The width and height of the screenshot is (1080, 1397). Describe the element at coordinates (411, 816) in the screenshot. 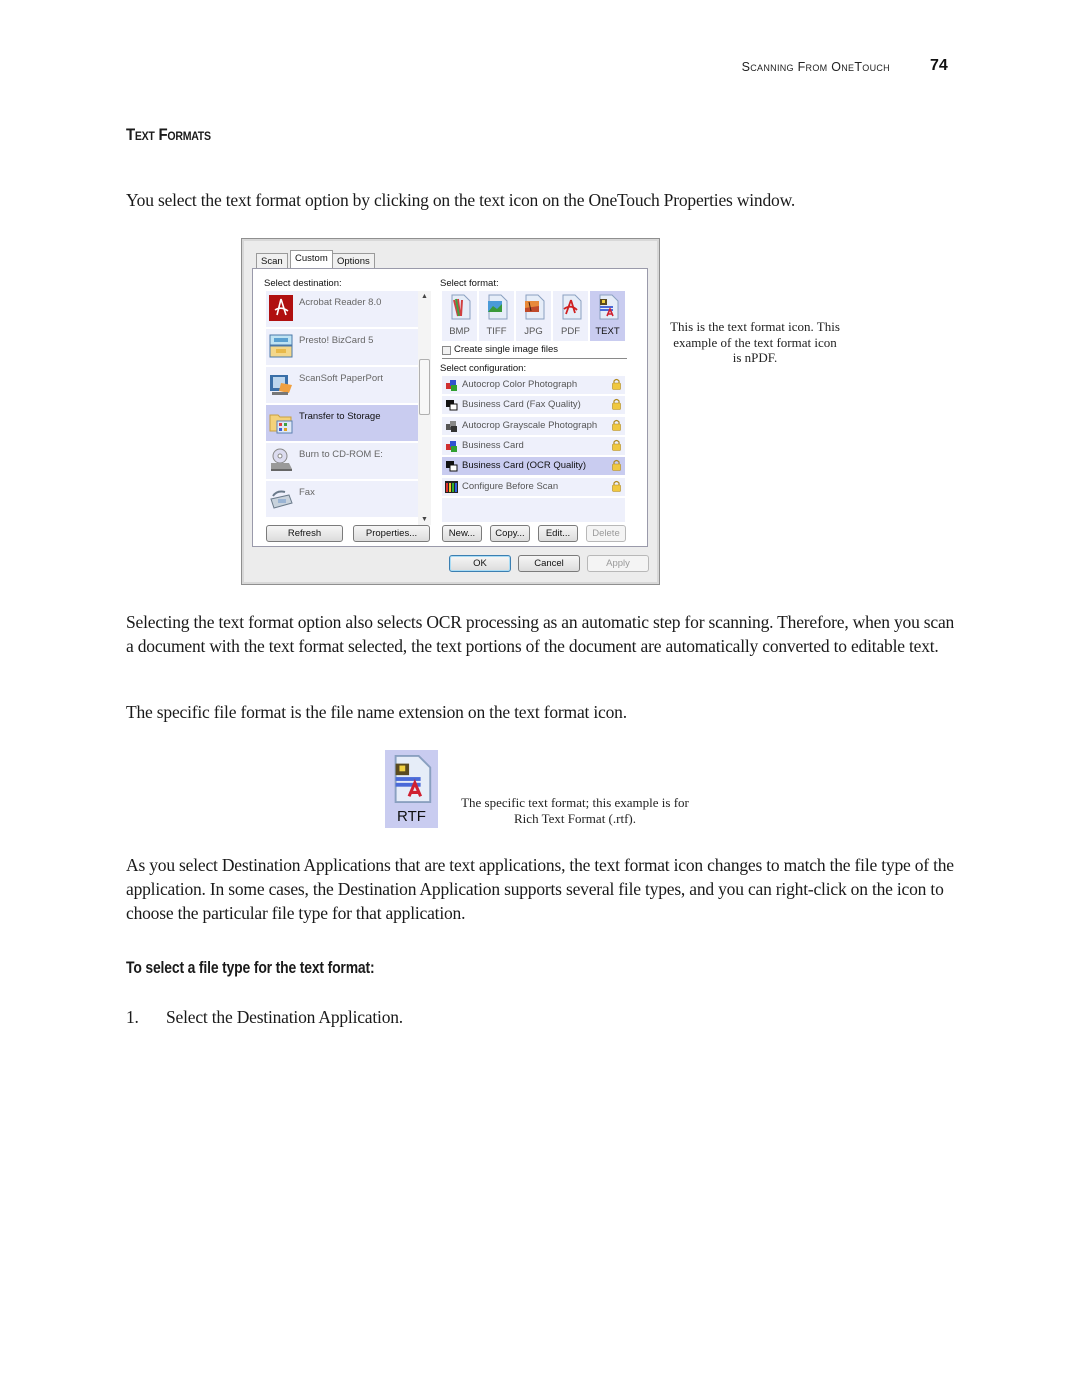

I see `rtf-label: RTF` at that location.